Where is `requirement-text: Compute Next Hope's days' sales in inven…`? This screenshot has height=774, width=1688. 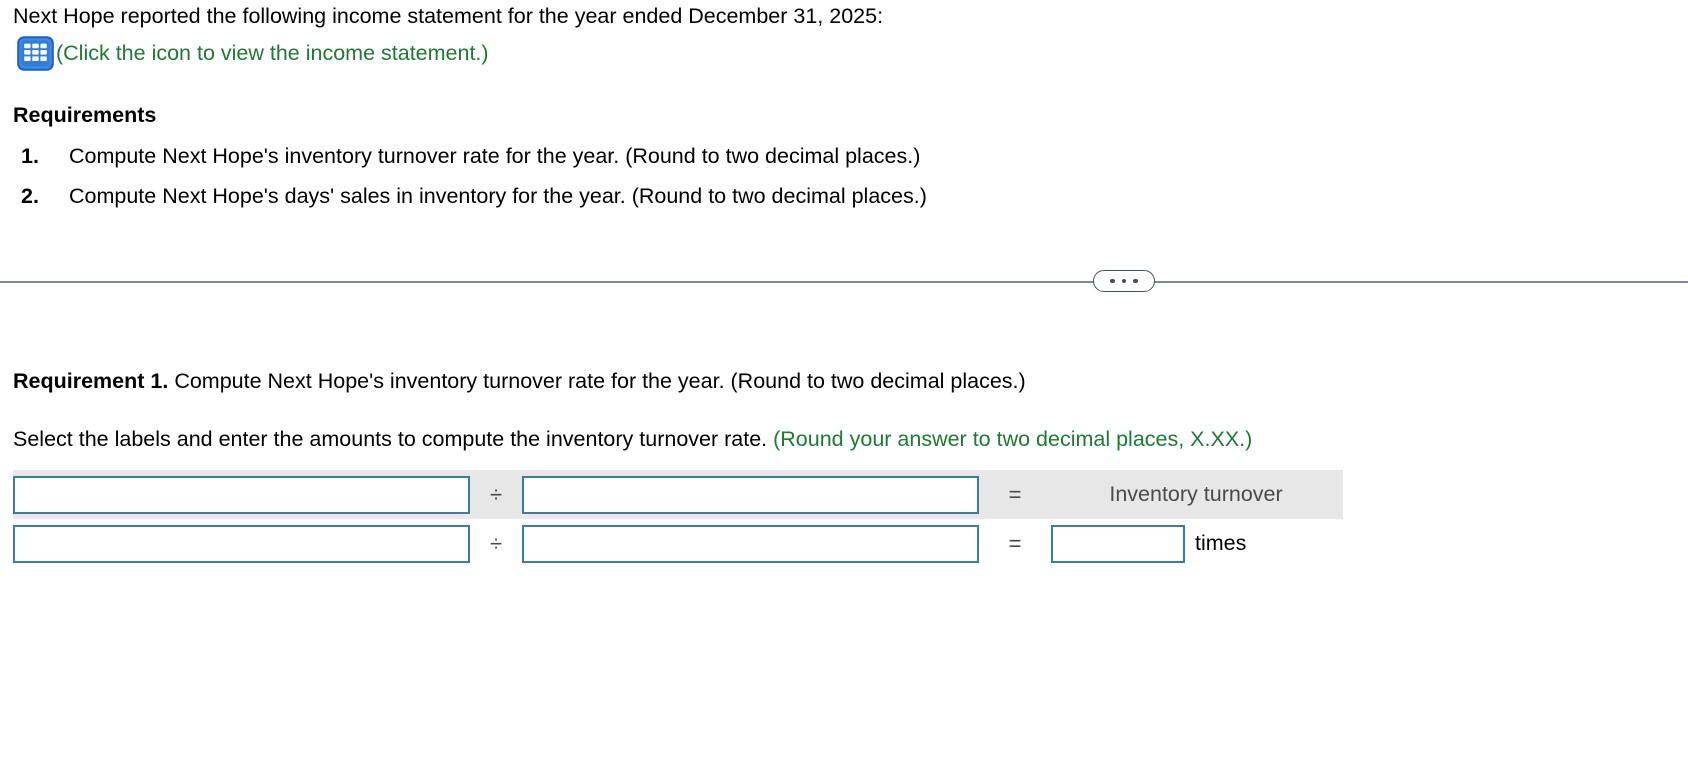
requirement-text: Compute Next Hope's days' sales in inven… is located at coordinates (498, 196).